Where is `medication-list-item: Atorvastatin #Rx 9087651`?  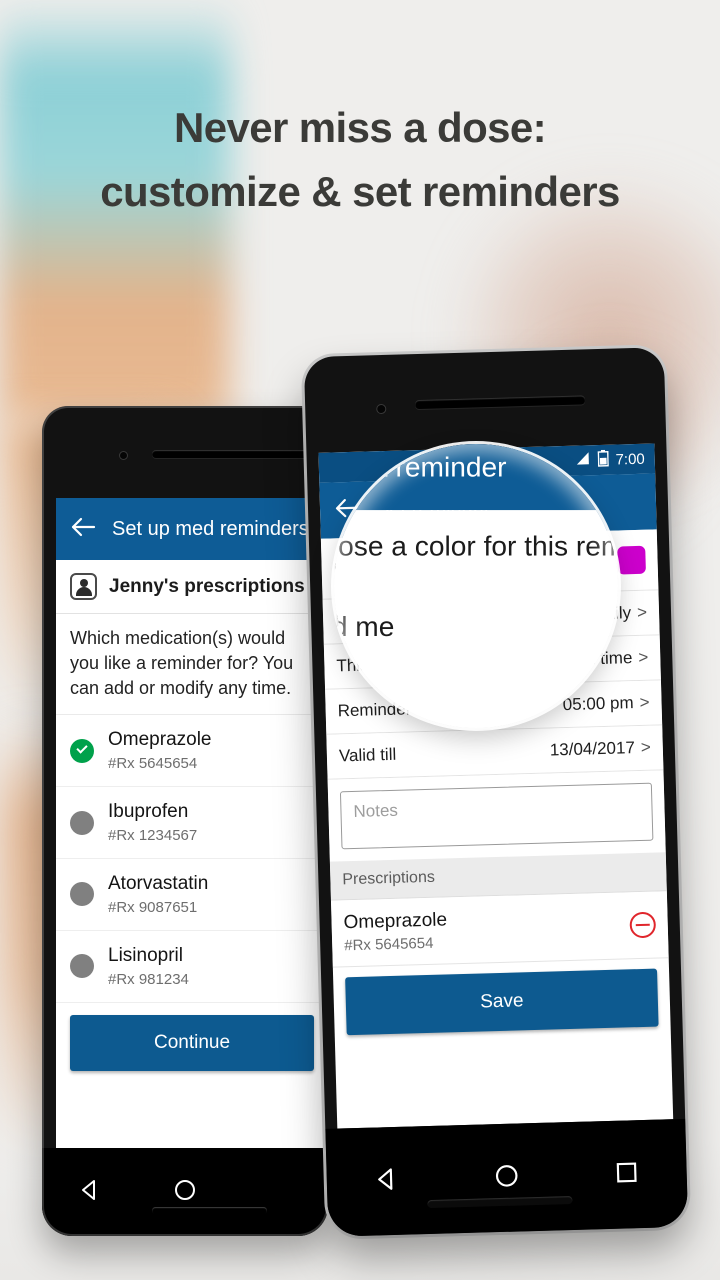
medication-list-item: Atorvastatin #Rx 9087651 is located at coordinates (192, 895).